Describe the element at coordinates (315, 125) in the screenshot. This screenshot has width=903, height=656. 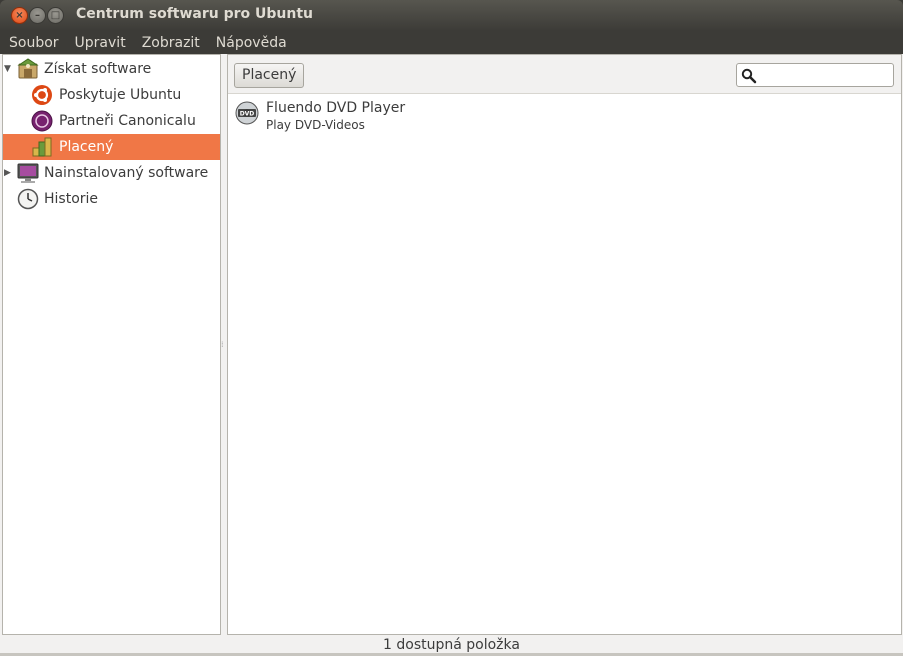
I see `app-summary: Play DVD-Videos` at that location.